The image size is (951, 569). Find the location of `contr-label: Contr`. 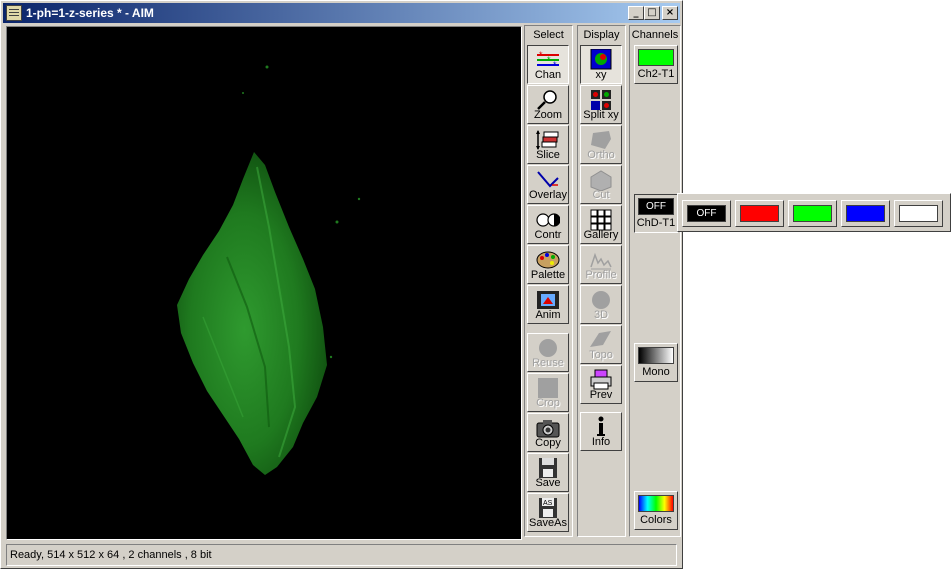

contr-label: Contr is located at coordinates (548, 235).